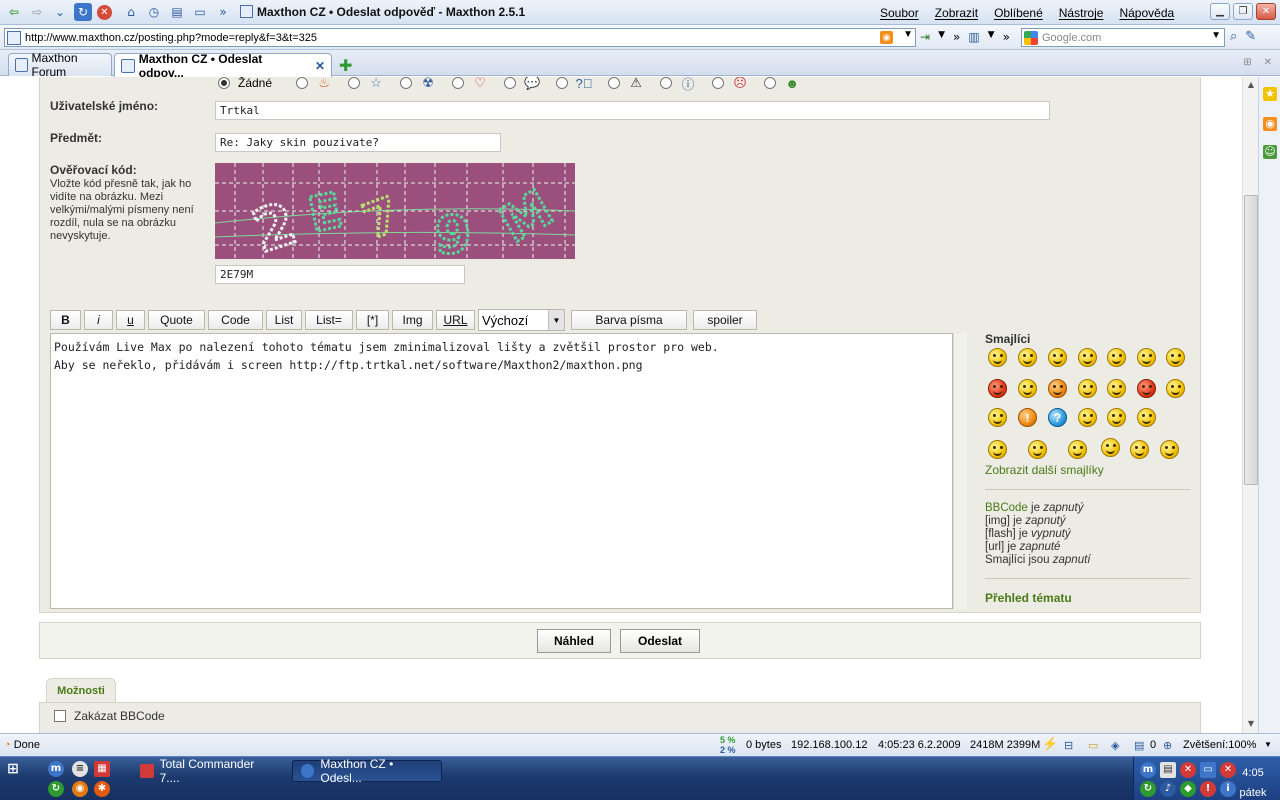  What do you see at coordinates (1077, 449) in the screenshot?
I see `smiley-think-icon` at bounding box center [1077, 449].